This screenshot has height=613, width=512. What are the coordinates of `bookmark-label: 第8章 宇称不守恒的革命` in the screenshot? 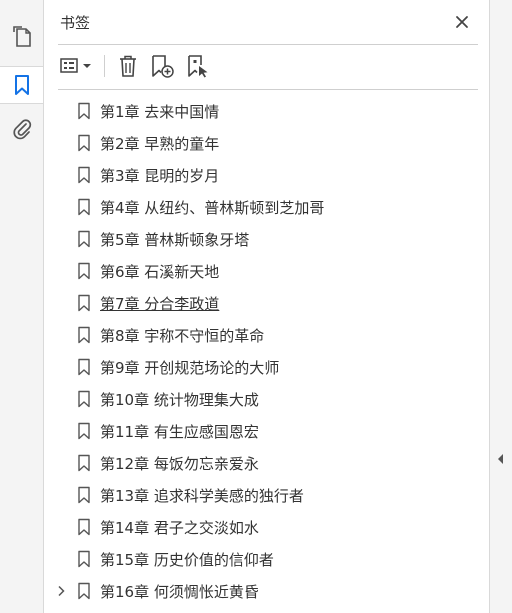 It's located at (182, 335).